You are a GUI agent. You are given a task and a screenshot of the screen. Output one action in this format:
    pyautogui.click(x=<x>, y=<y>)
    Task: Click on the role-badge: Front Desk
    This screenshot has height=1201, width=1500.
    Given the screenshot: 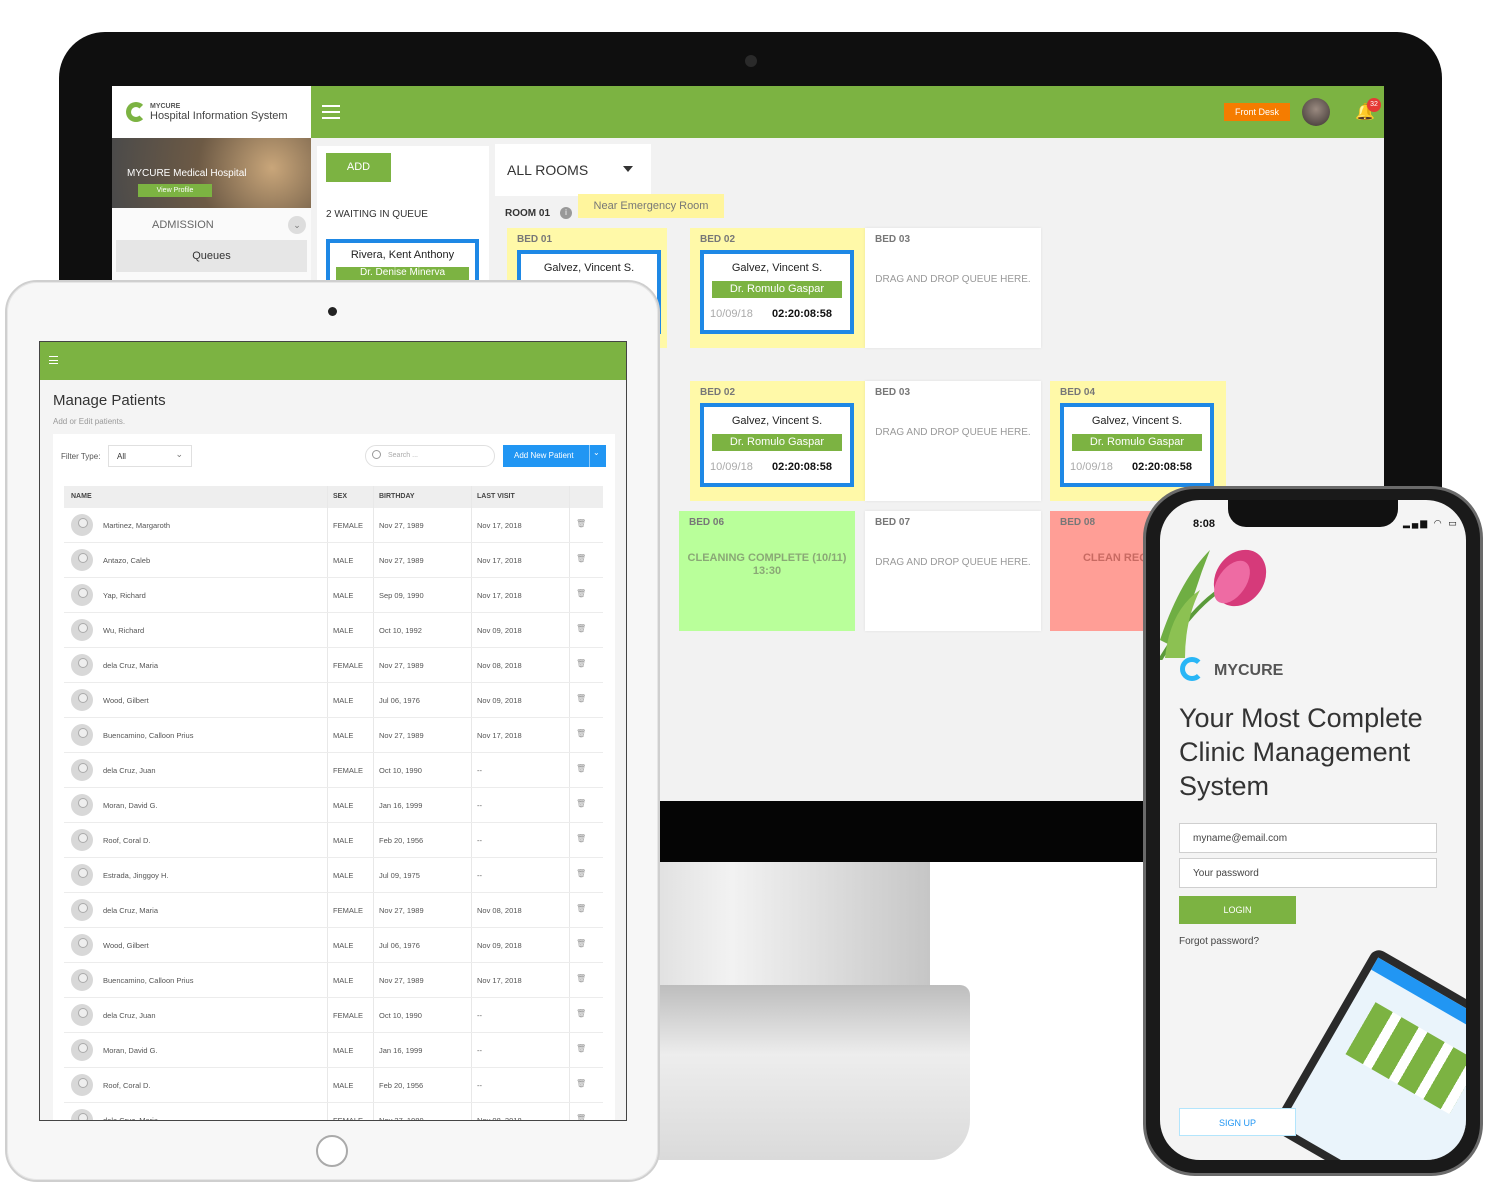 What is the action you would take?
    pyautogui.click(x=1257, y=112)
    